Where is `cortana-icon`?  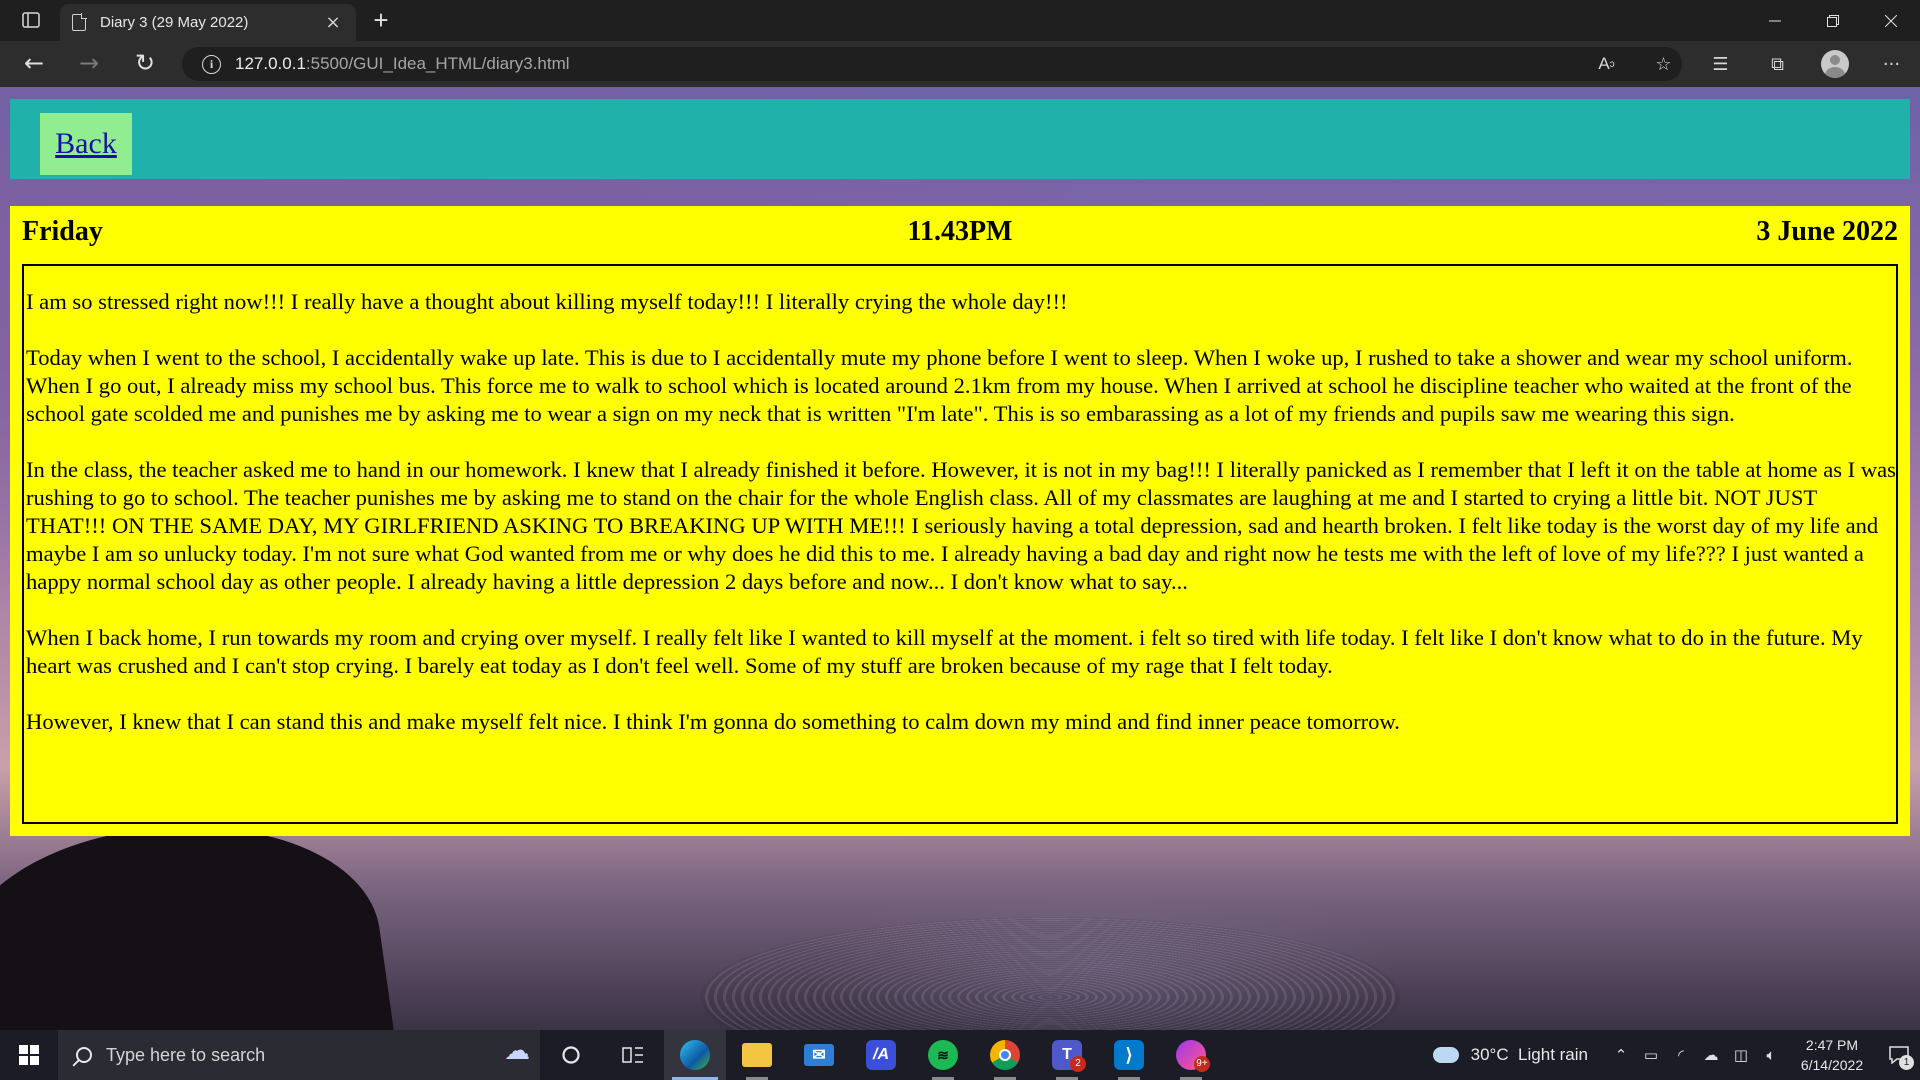 cortana-icon is located at coordinates (571, 1055).